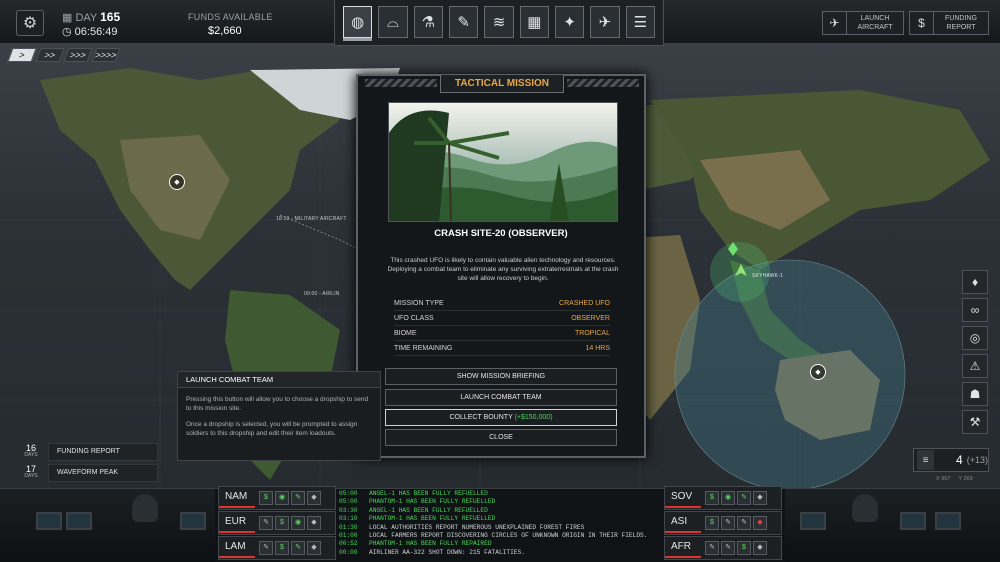 The height and width of the screenshot is (562, 1000). What do you see at coordinates (277, 548) in the screenshot?
I see `region-lam: LAM ✎ $ ✎ ◆` at bounding box center [277, 548].